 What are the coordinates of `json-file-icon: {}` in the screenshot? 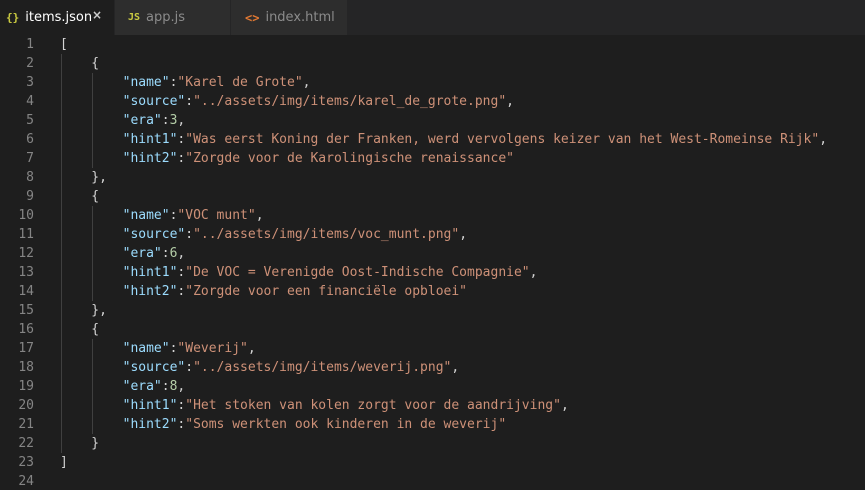 It's located at (13, 17).